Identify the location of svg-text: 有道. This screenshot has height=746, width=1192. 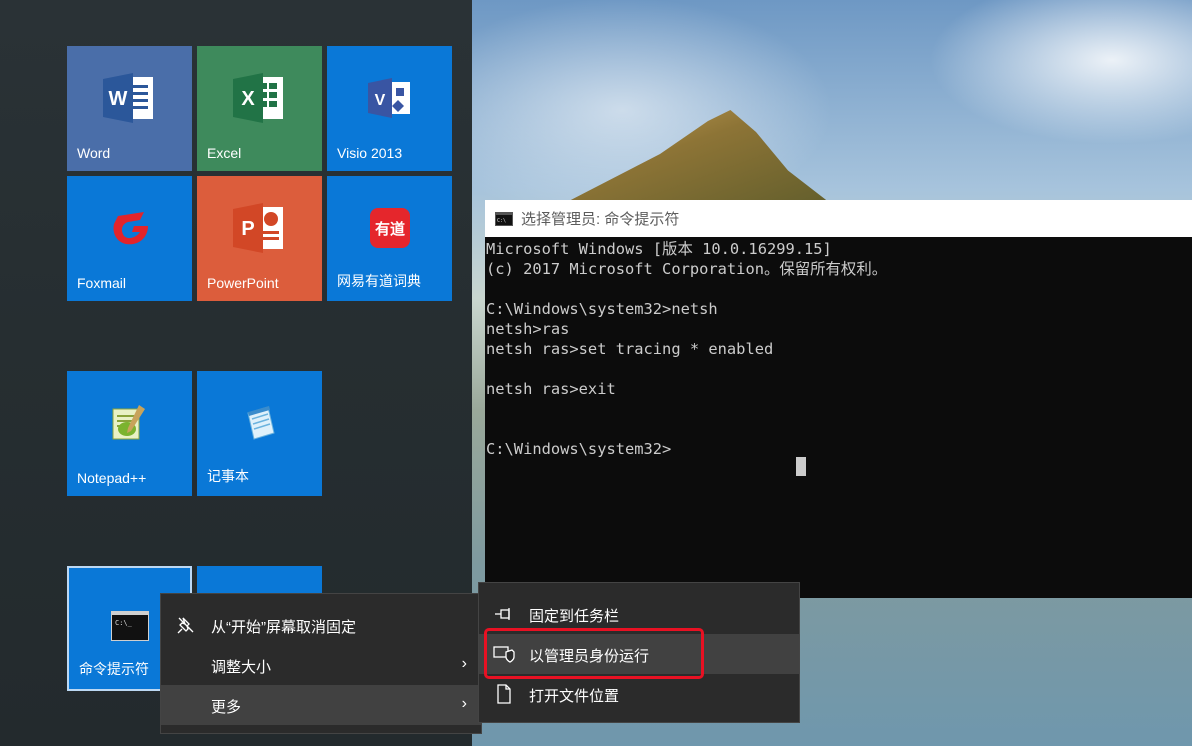
(389, 229).